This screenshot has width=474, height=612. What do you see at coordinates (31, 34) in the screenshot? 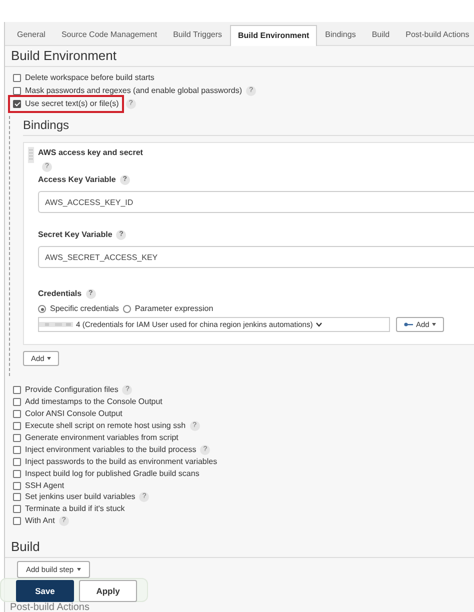
I see `tab: General` at bounding box center [31, 34].